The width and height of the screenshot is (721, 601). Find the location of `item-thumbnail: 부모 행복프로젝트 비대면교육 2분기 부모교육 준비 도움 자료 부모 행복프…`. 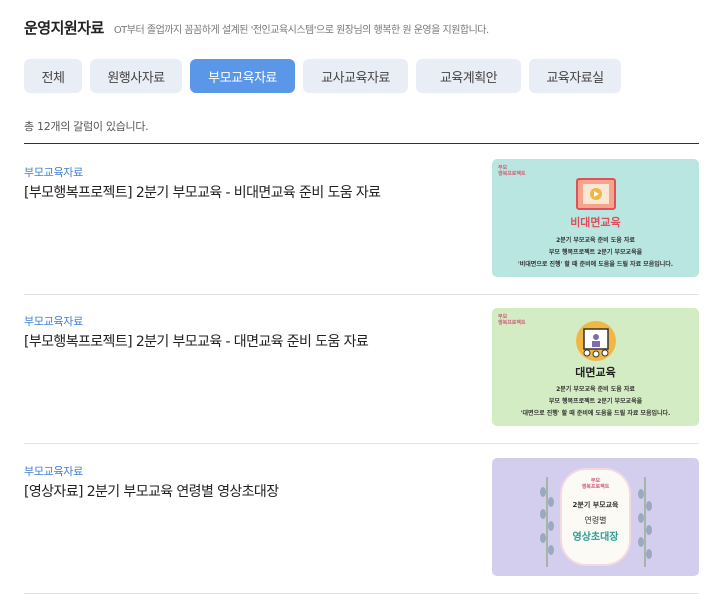

item-thumbnail: 부모 행복프로젝트 비대면교육 2분기 부모교육 준비 도움 자료 부모 행복프… is located at coordinates (595, 218).